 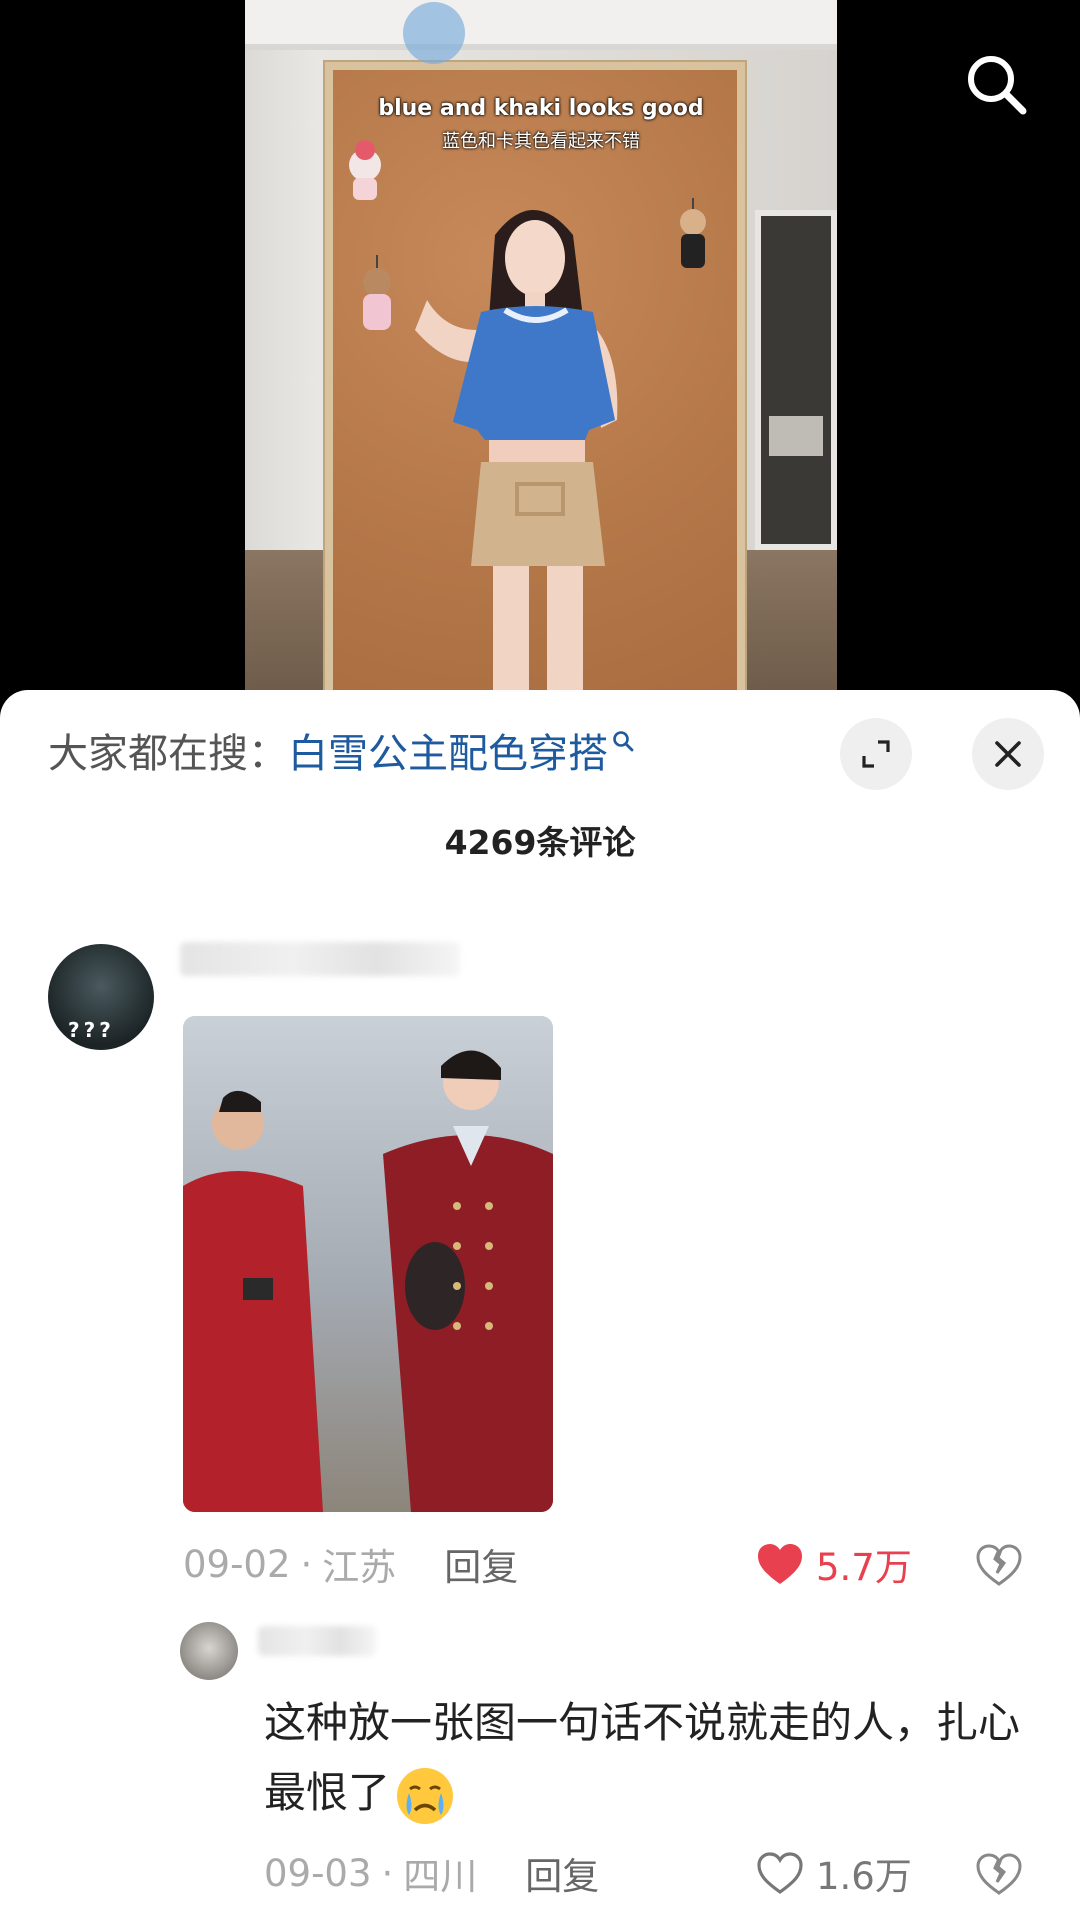 What do you see at coordinates (377, 292) in the screenshot?
I see `charm-left-bottom` at bounding box center [377, 292].